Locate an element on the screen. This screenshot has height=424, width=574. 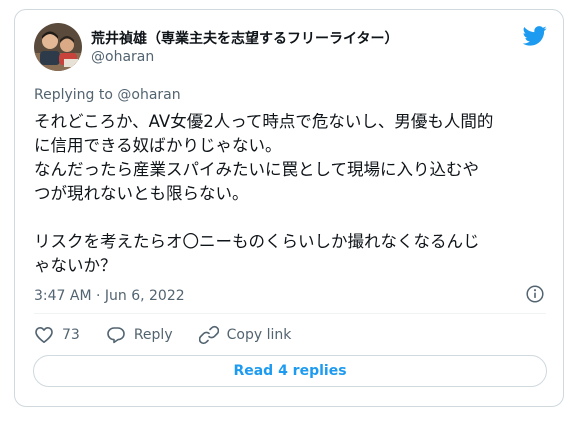
link-icon is located at coordinates (208, 335).